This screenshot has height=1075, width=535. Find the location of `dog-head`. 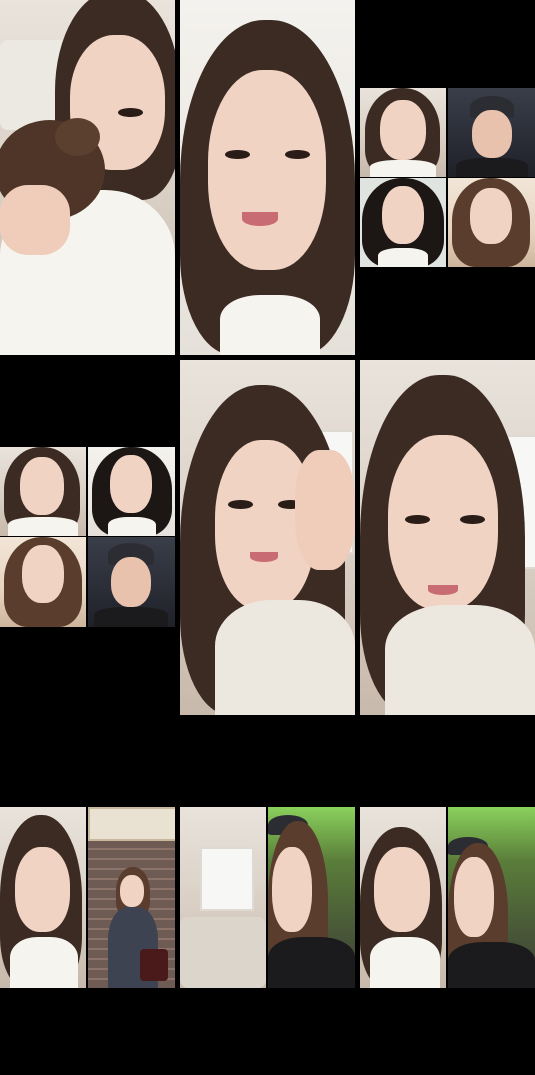

dog-head is located at coordinates (77, 137).